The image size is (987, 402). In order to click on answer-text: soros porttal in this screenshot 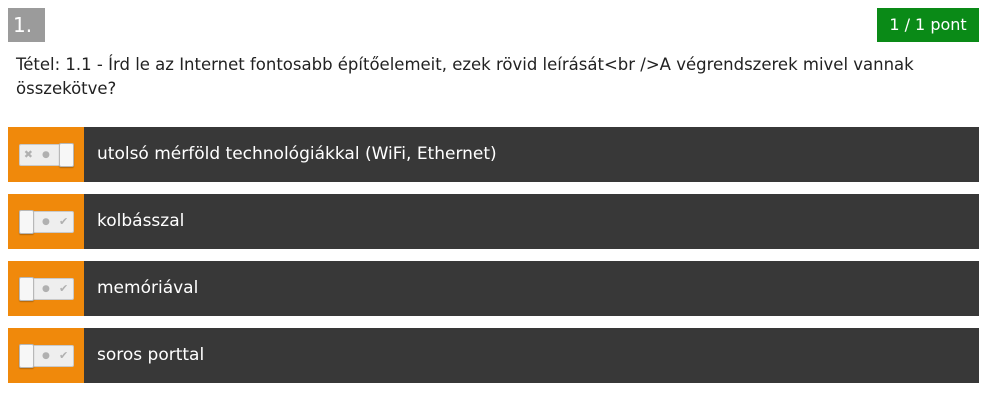, I will do `click(151, 355)`.